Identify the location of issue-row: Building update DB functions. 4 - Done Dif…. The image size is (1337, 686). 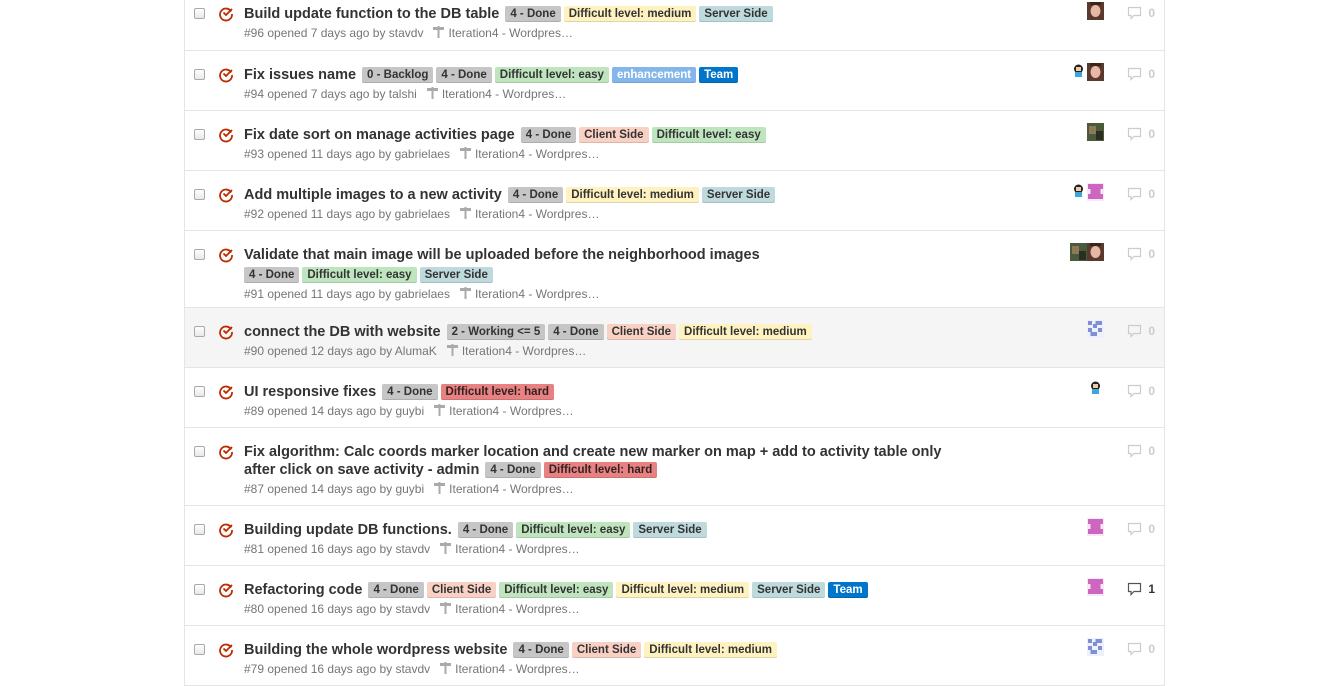
(674, 536).